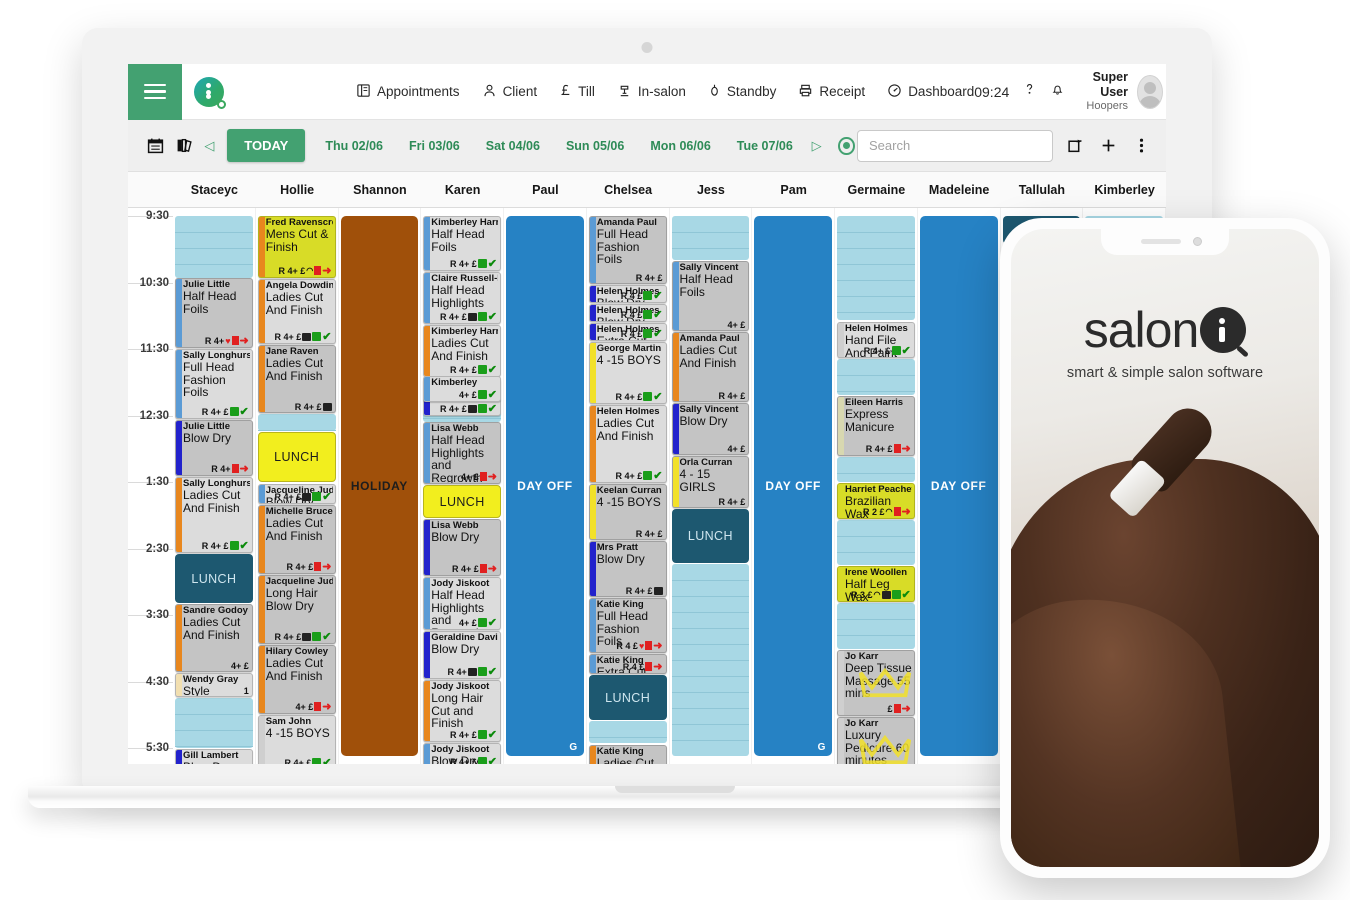 The height and width of the screenshot is (900, 1350). Describe the element at coordinates (214, 638) in the screenshot. I see `appointment-card: Sandre Godoy Ladies Cut And Finish 4+ £` at that location.